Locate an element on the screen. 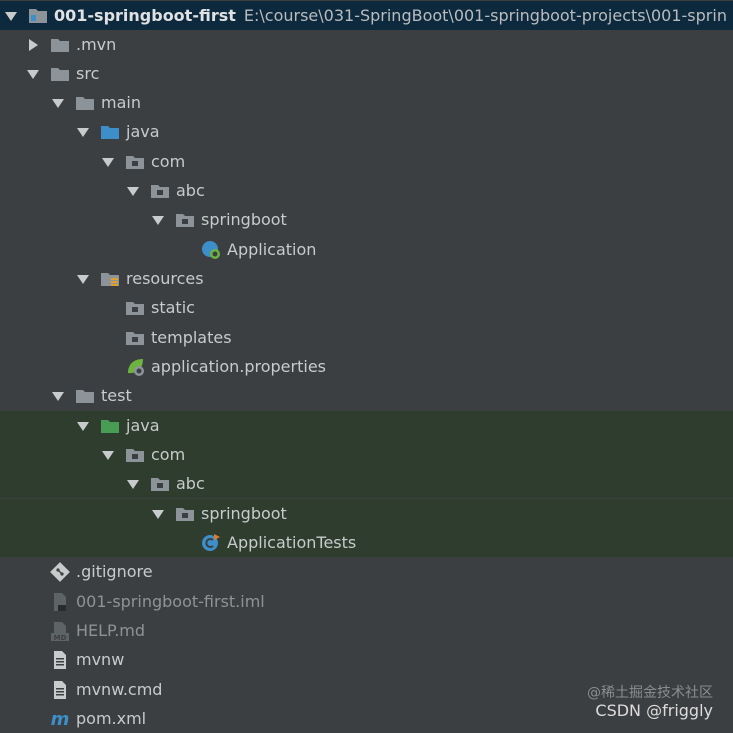 The image size is (733, 733). markdown-file-icon: MD is located at coordinates (60, 631).